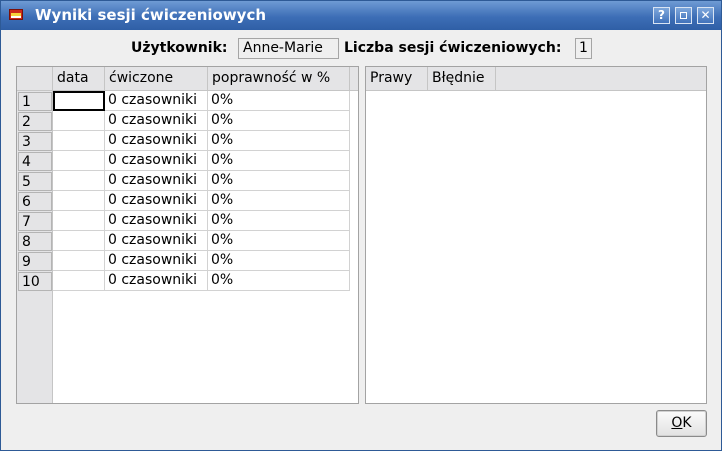 The width and height of the screenshot is (722, 451). What do you see at coordinates (279, 79) in the screenshot?
I see `column-header-correct: poprawność w %` at bounding box center [279, 79].